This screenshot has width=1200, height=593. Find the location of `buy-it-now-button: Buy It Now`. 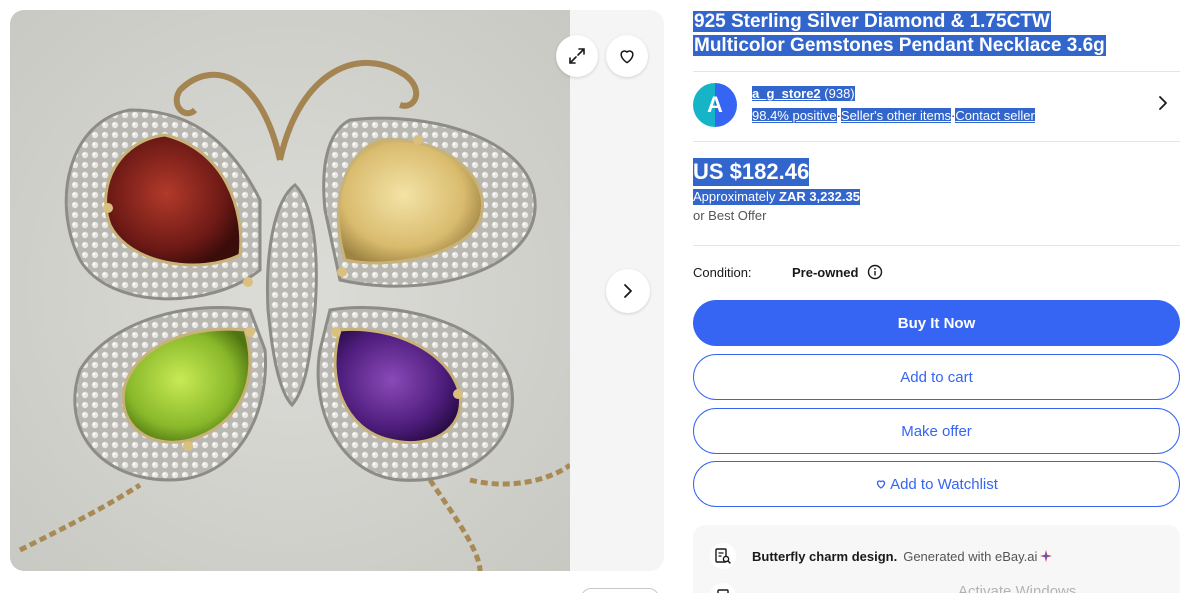

buy-it-now-button: Buy It Now is located at coordinates (936, 323).